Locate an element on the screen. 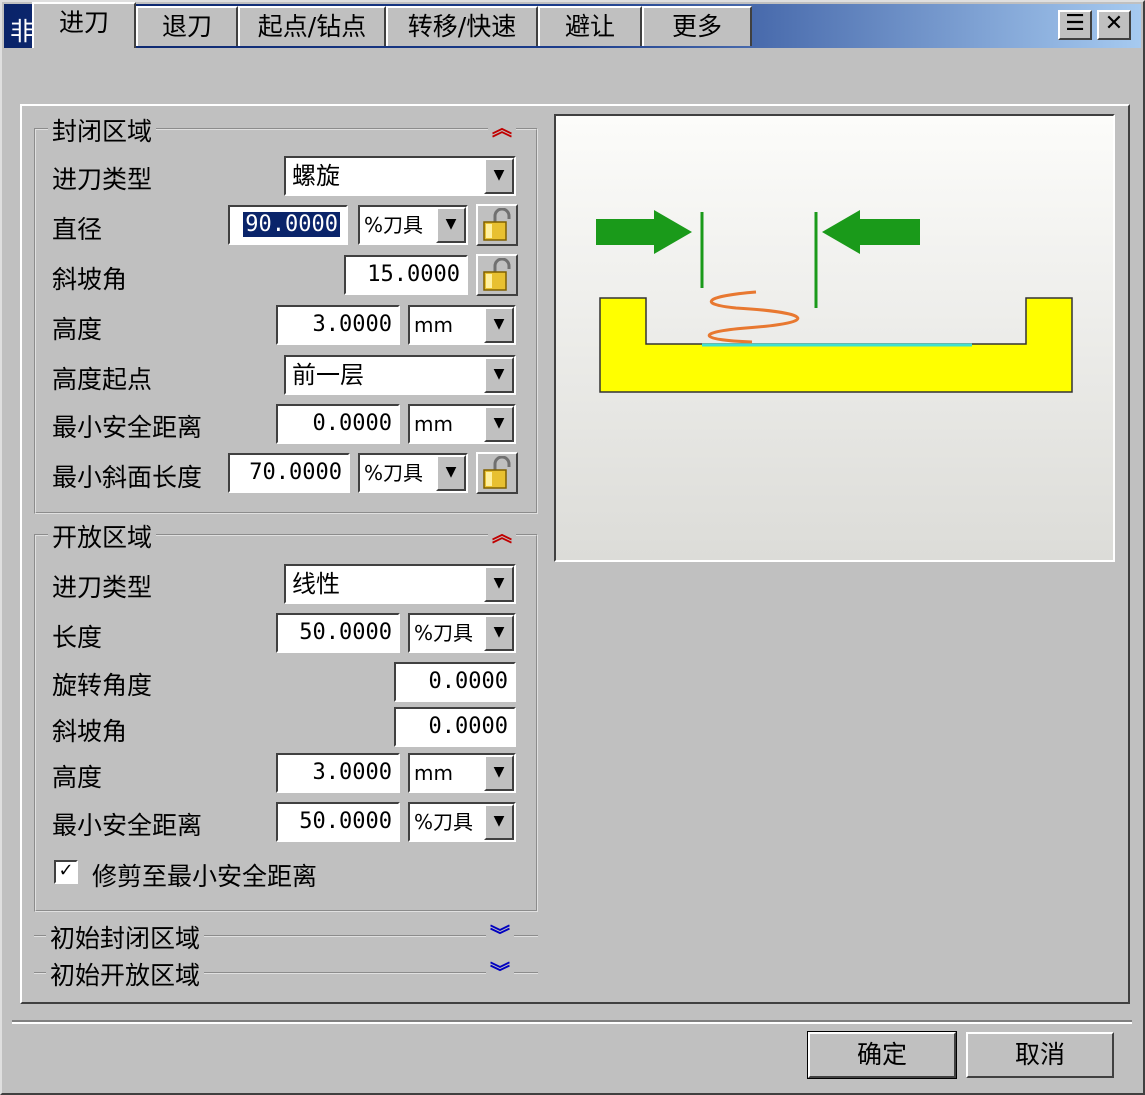  open-height-input: 3.0000 is located at coordinates (338, 773).